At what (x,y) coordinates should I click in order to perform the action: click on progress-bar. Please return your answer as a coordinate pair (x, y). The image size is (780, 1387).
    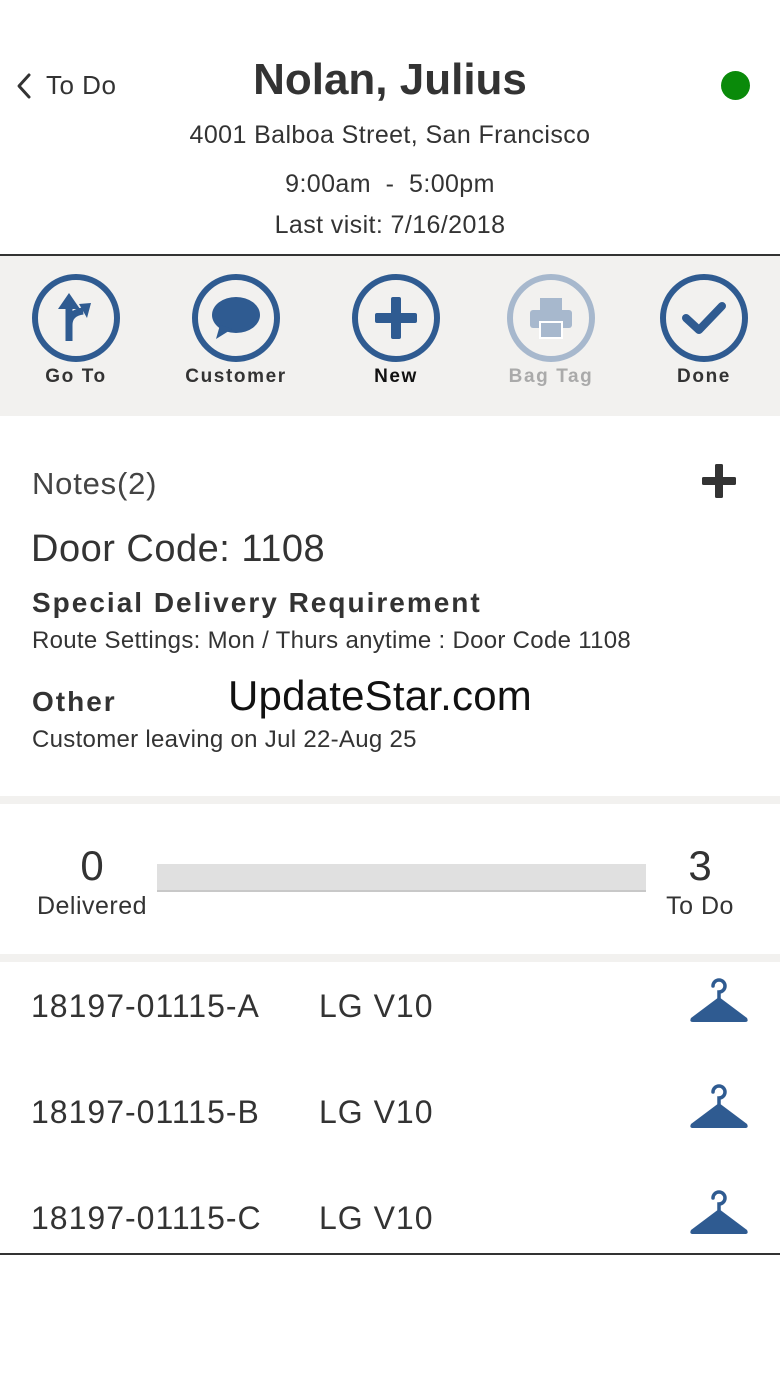
    Looking at the image, I should click on (401, 878).